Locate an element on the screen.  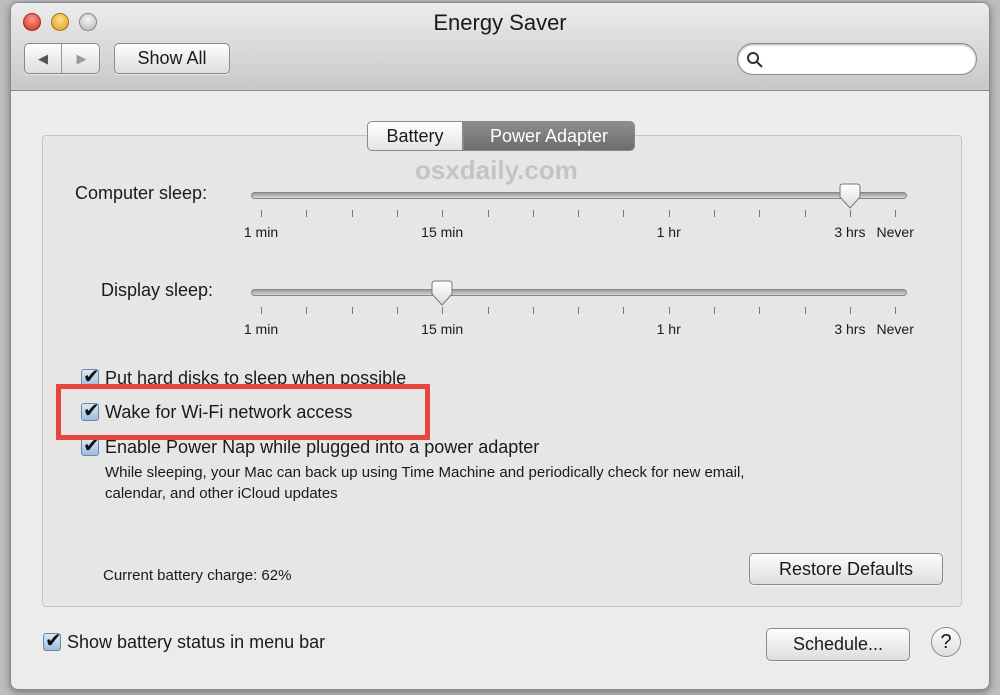
battery-charge: Current battery charge: 62% is located at coordinates (197, 575).